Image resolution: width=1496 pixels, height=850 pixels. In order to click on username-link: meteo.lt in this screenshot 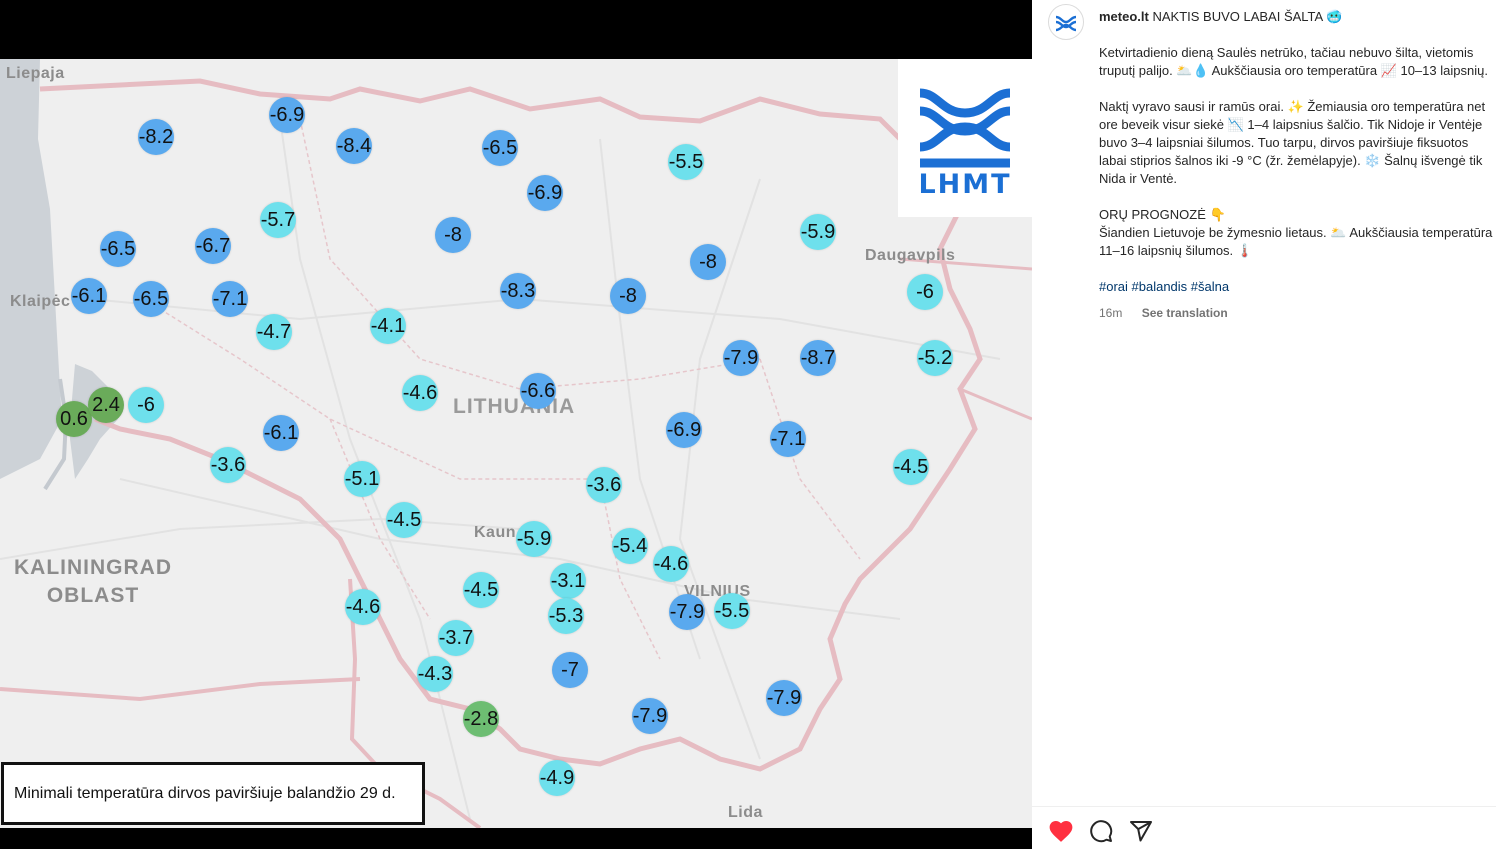, I will do `click(1124, 16)`.